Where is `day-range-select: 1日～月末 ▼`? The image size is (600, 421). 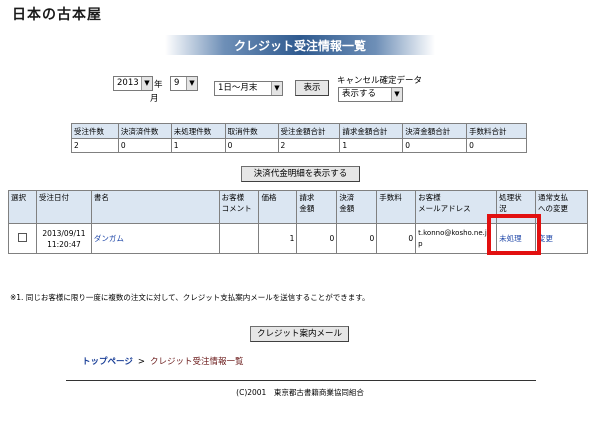
day-range-select: 1日～月末 ▼ is located at coordinates (248, 88).